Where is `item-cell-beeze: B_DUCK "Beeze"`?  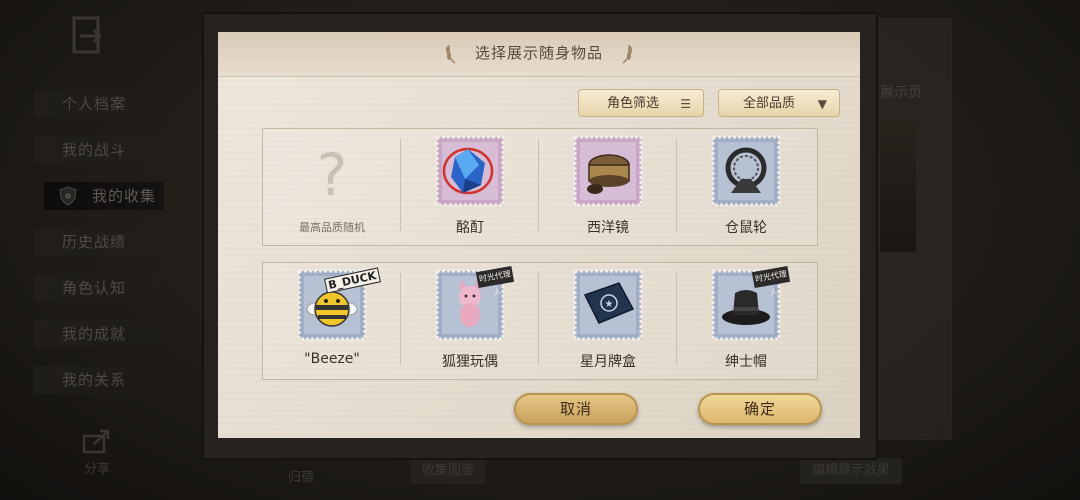
item-cell-beeze: B_DUCK "Beeze" is located at coordinates (332, 319).